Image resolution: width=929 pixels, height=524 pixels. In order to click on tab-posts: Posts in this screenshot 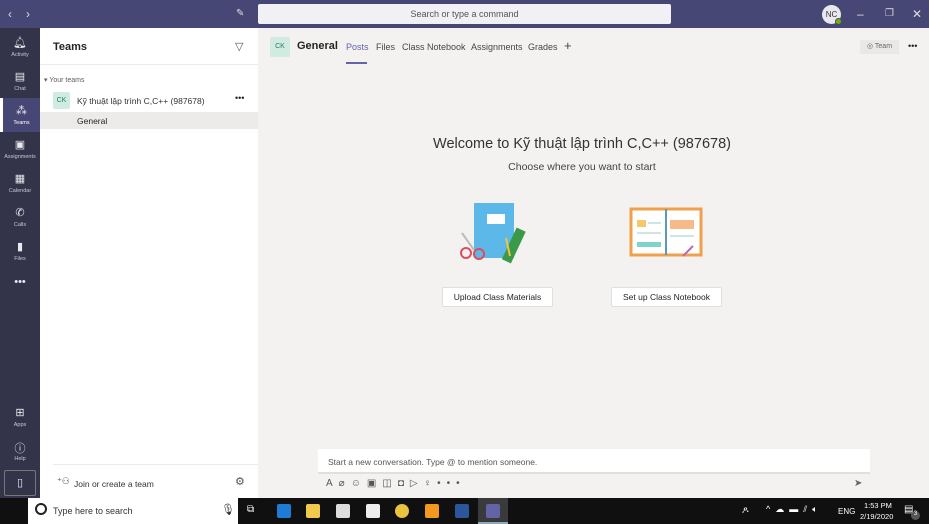, I will do `click(357, 47)`.